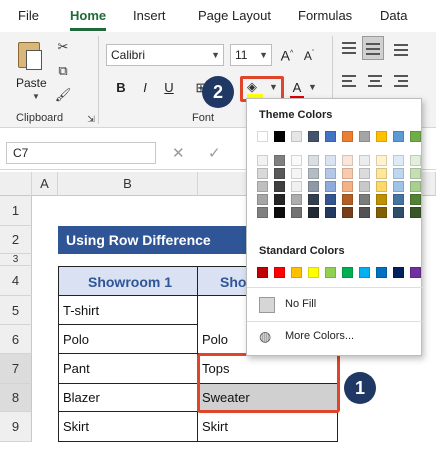 The image size is (436, 454). What do you see at coordinates (16, 211) in the screenshot?
I see `row-header: 1` at bounding box center [16, 211].